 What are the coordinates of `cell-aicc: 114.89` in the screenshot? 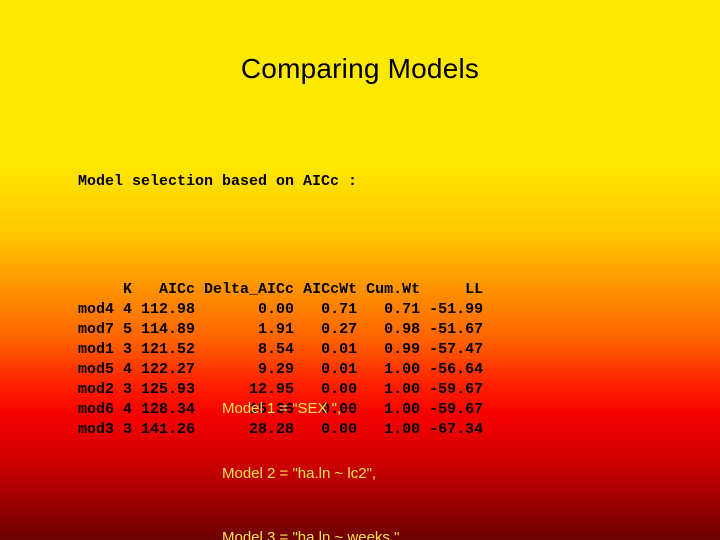 It's located at (168, 329).